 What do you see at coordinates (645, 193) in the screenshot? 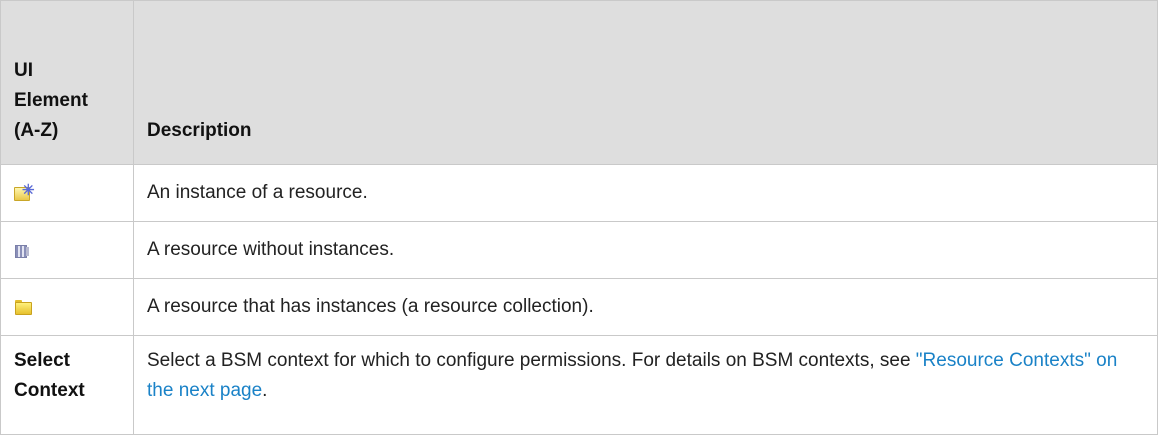
I see `description-cell: An instance of a resource.` at bounding box center [645, 193].